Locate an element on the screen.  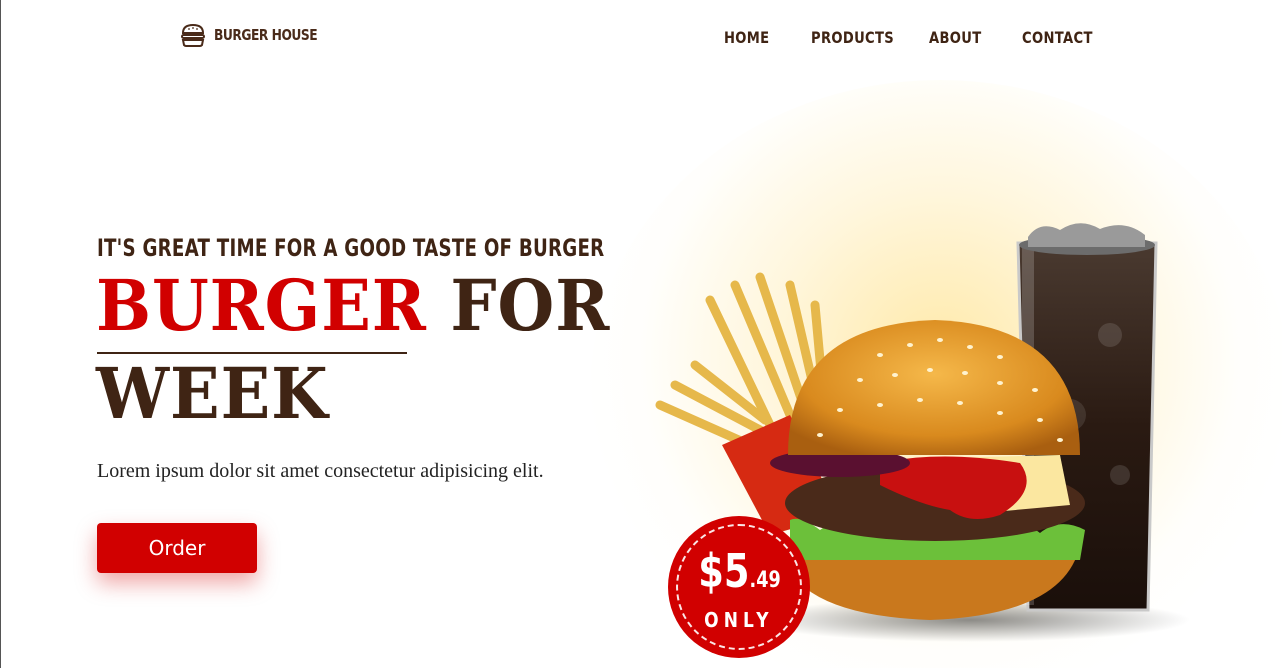
headline-word: FOR is located at coordinates (530, 305).